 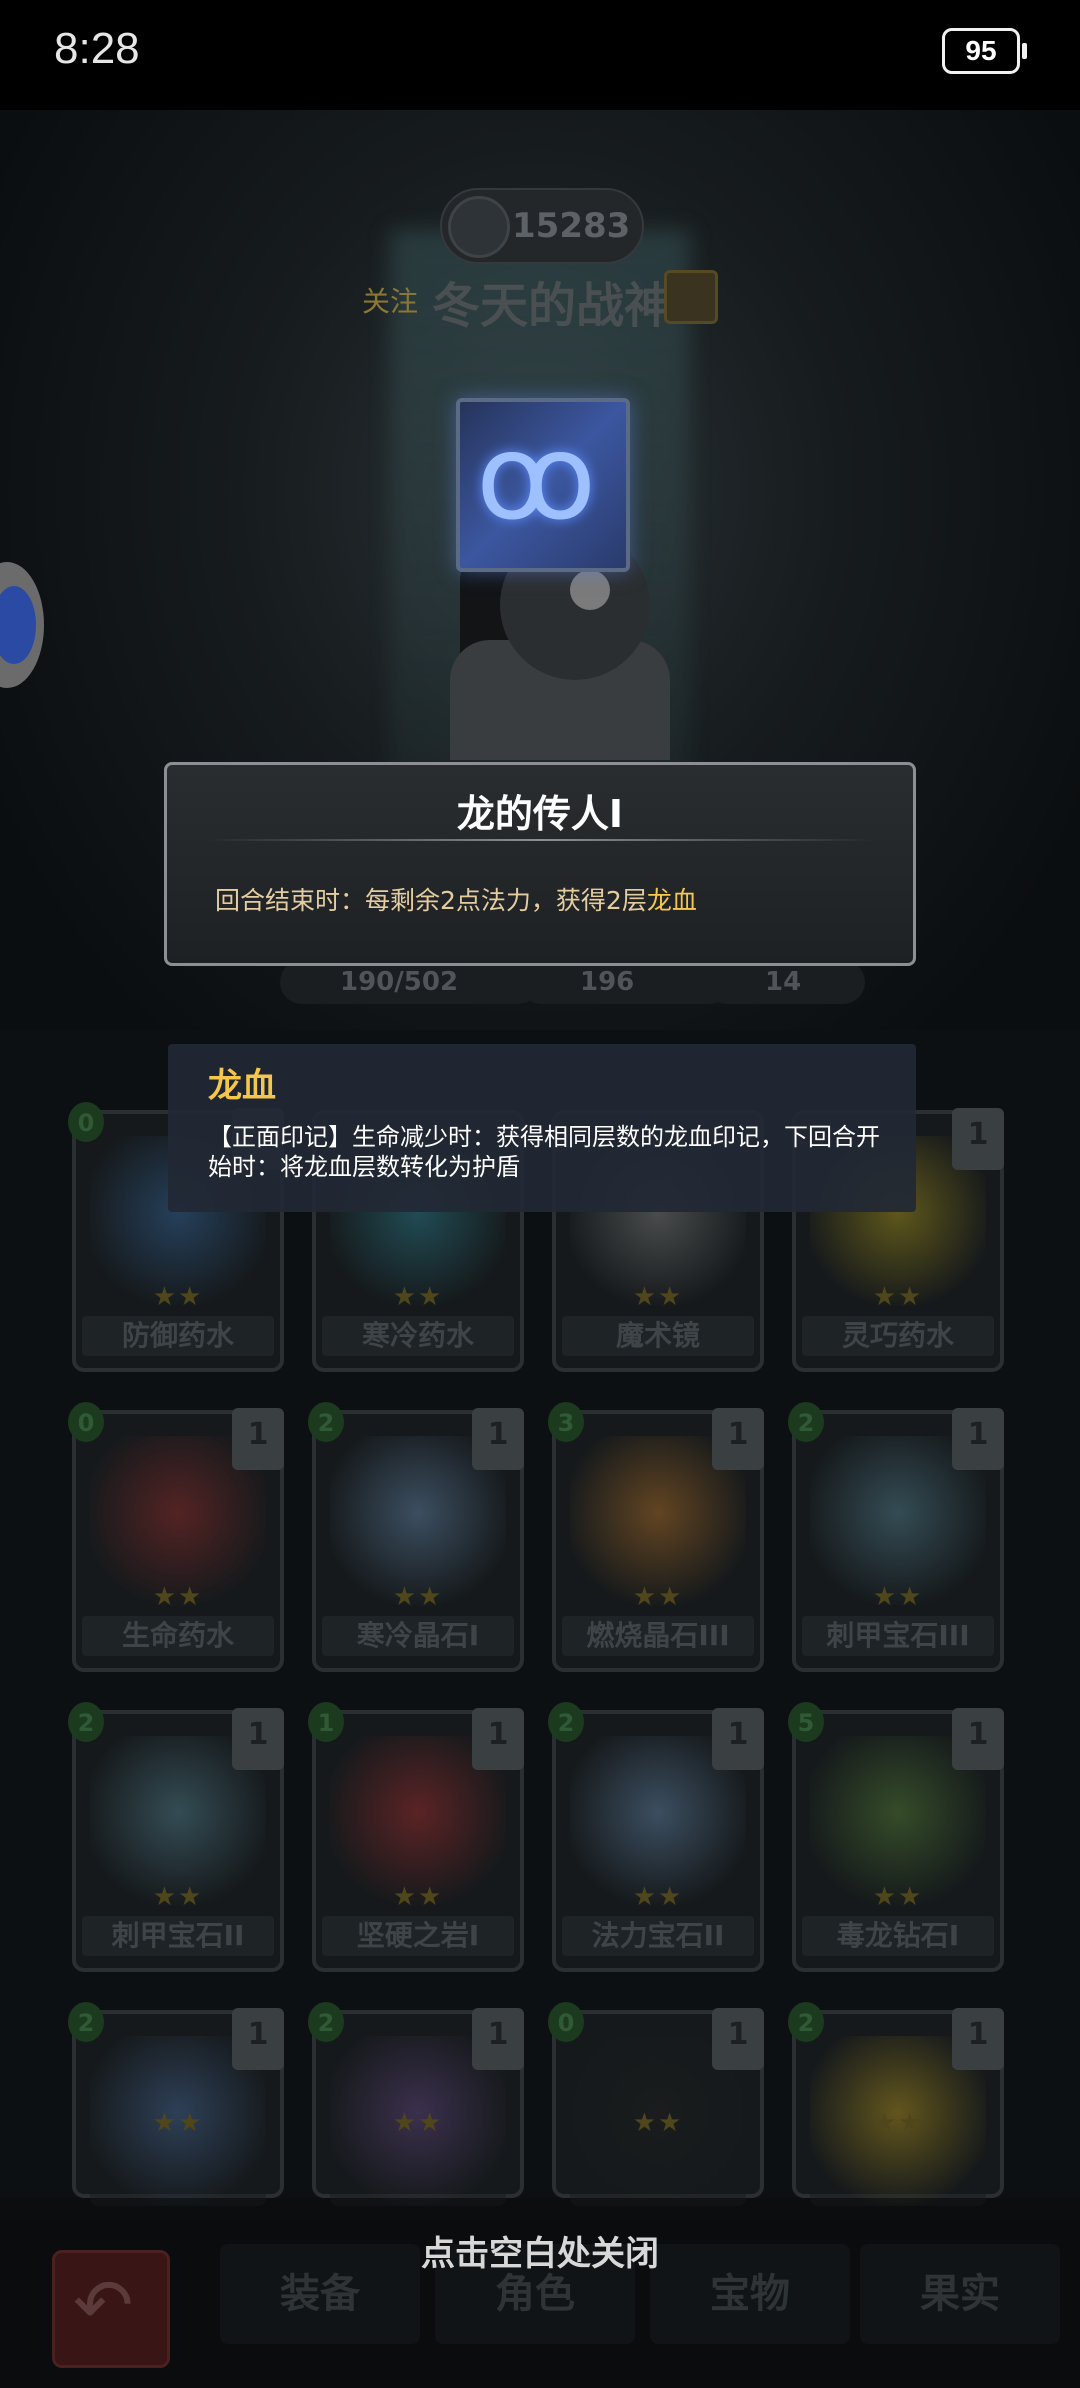 What do you see at coordinates (416, 1537) in the screenshot?
I see `item-card: ★★ 寒冷晶石I 2 1` at bounding box center [416, 1537].